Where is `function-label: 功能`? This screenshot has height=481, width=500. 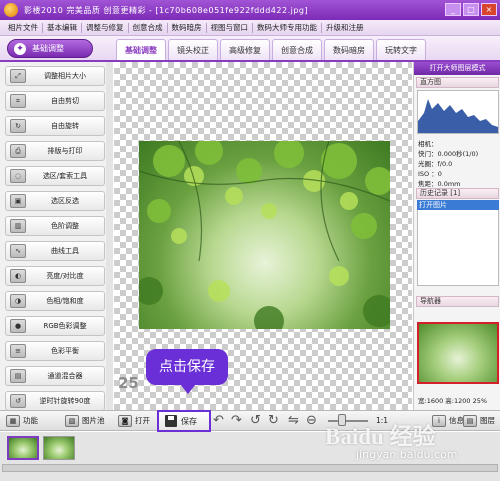
function-label: 功能 is located at coordinates (30, 420).